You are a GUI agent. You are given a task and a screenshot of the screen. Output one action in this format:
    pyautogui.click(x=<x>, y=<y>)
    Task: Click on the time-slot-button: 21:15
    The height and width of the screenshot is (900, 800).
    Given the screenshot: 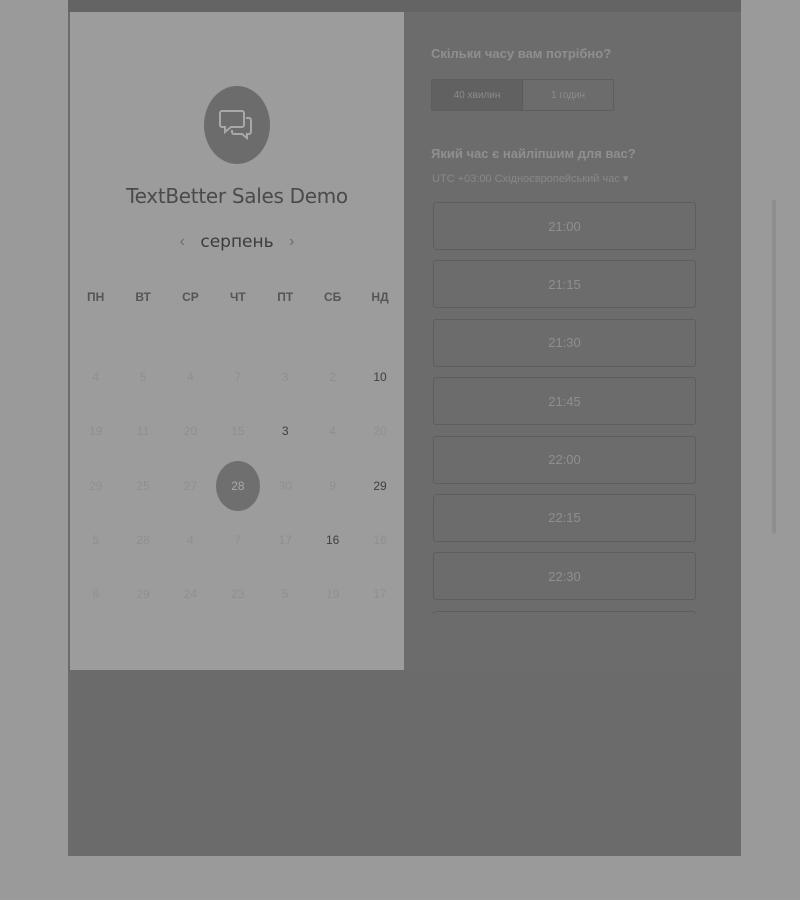 What is the action you would take?
    pyautogui.click(x=564, y=284)
    